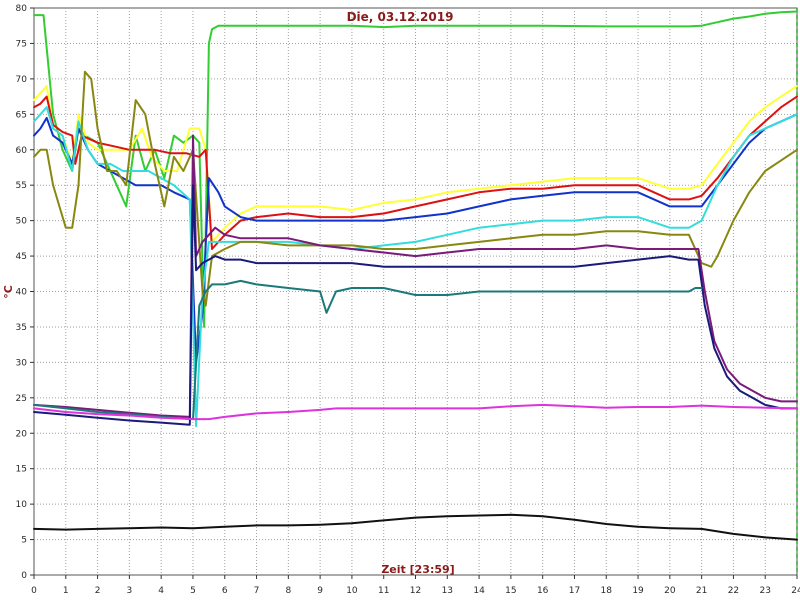  What do you see at coordinates (8, 292) in the screenshot?
I see `y-axis-label: °C` at bounding box center [8, 292].